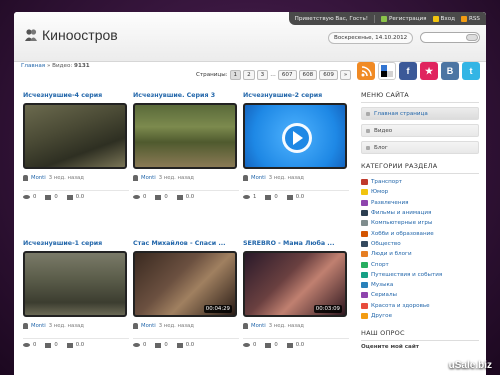  What do you see at coordinates (76, 243) in the screenshot?
I see `video-title: Исчезнувшие-1 серия` at bounding box center [76, 243].